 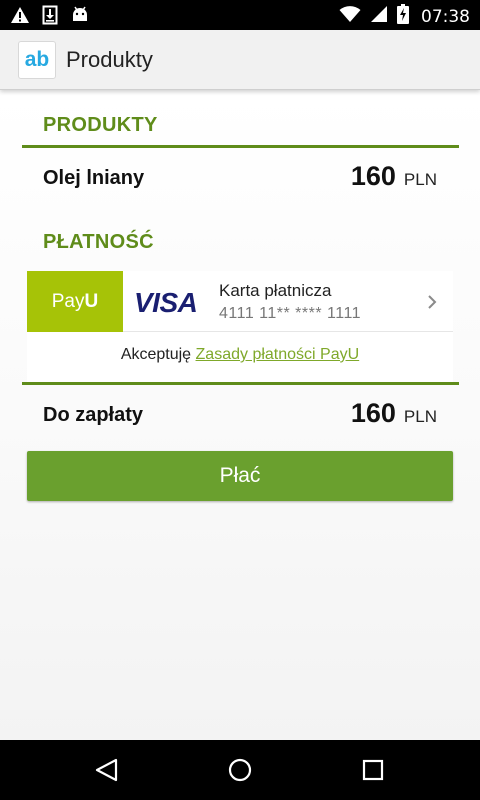 I want to click on page-title: Produkty, so click(x=109, y=59).